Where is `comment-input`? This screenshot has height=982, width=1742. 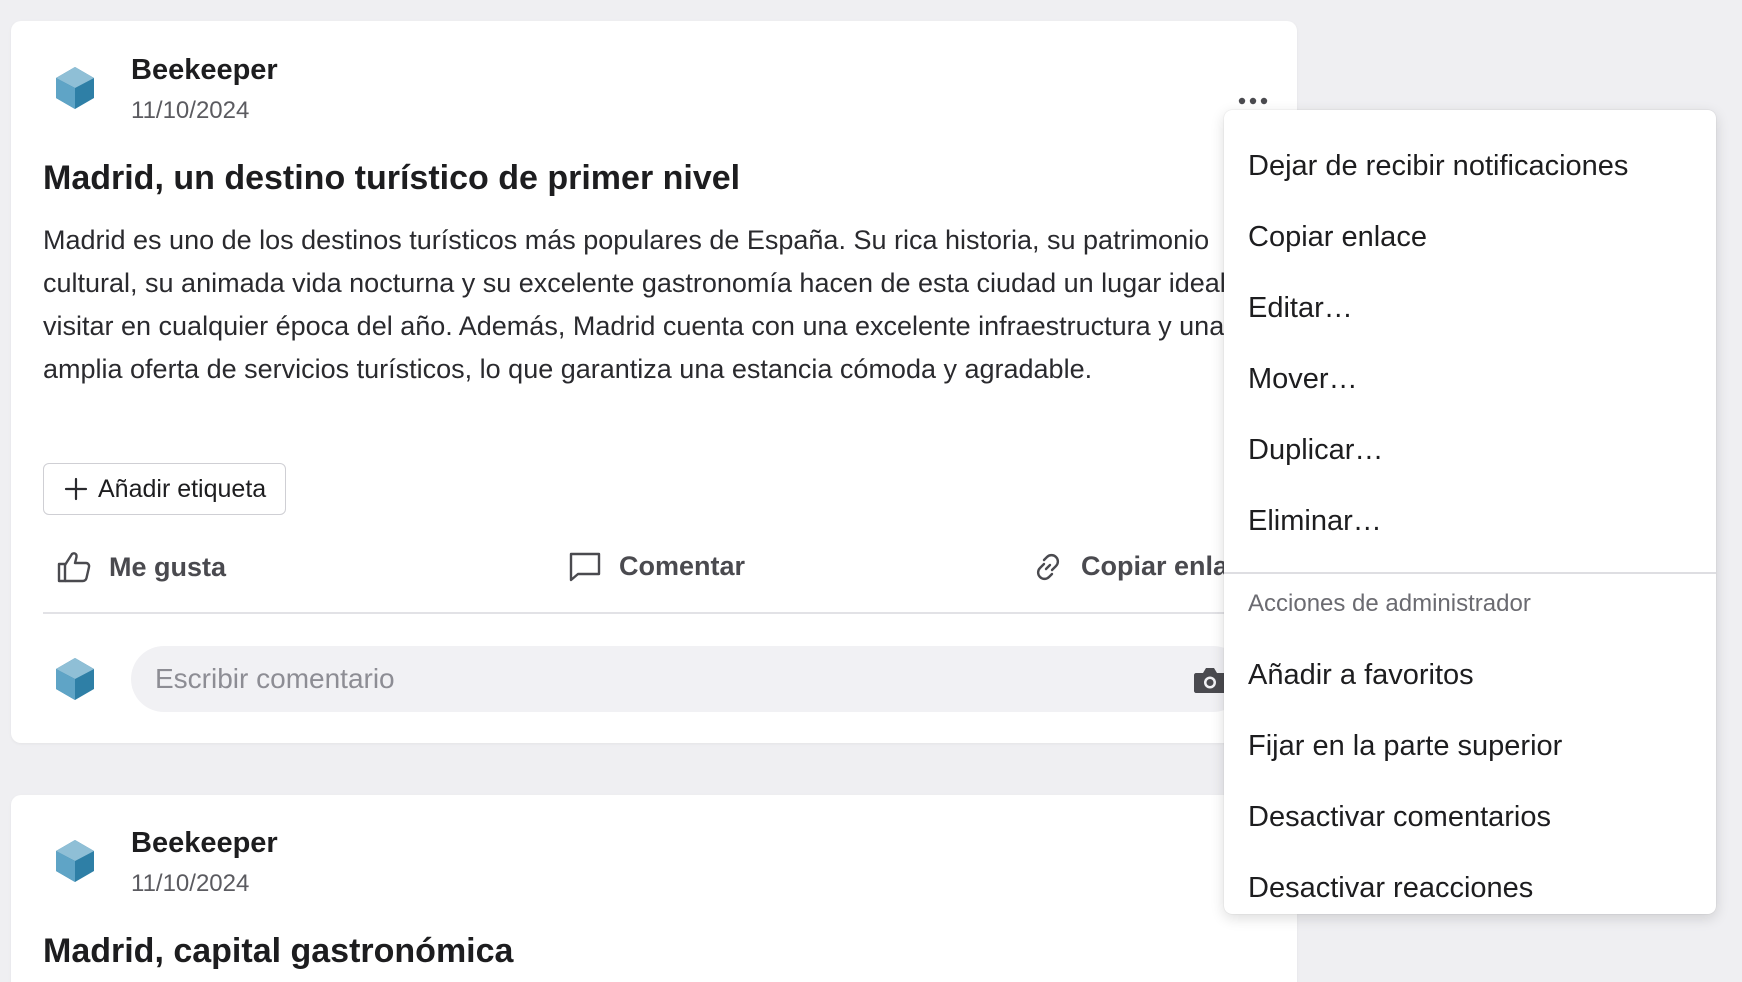
comment-input is located at coordinates (688, 679).